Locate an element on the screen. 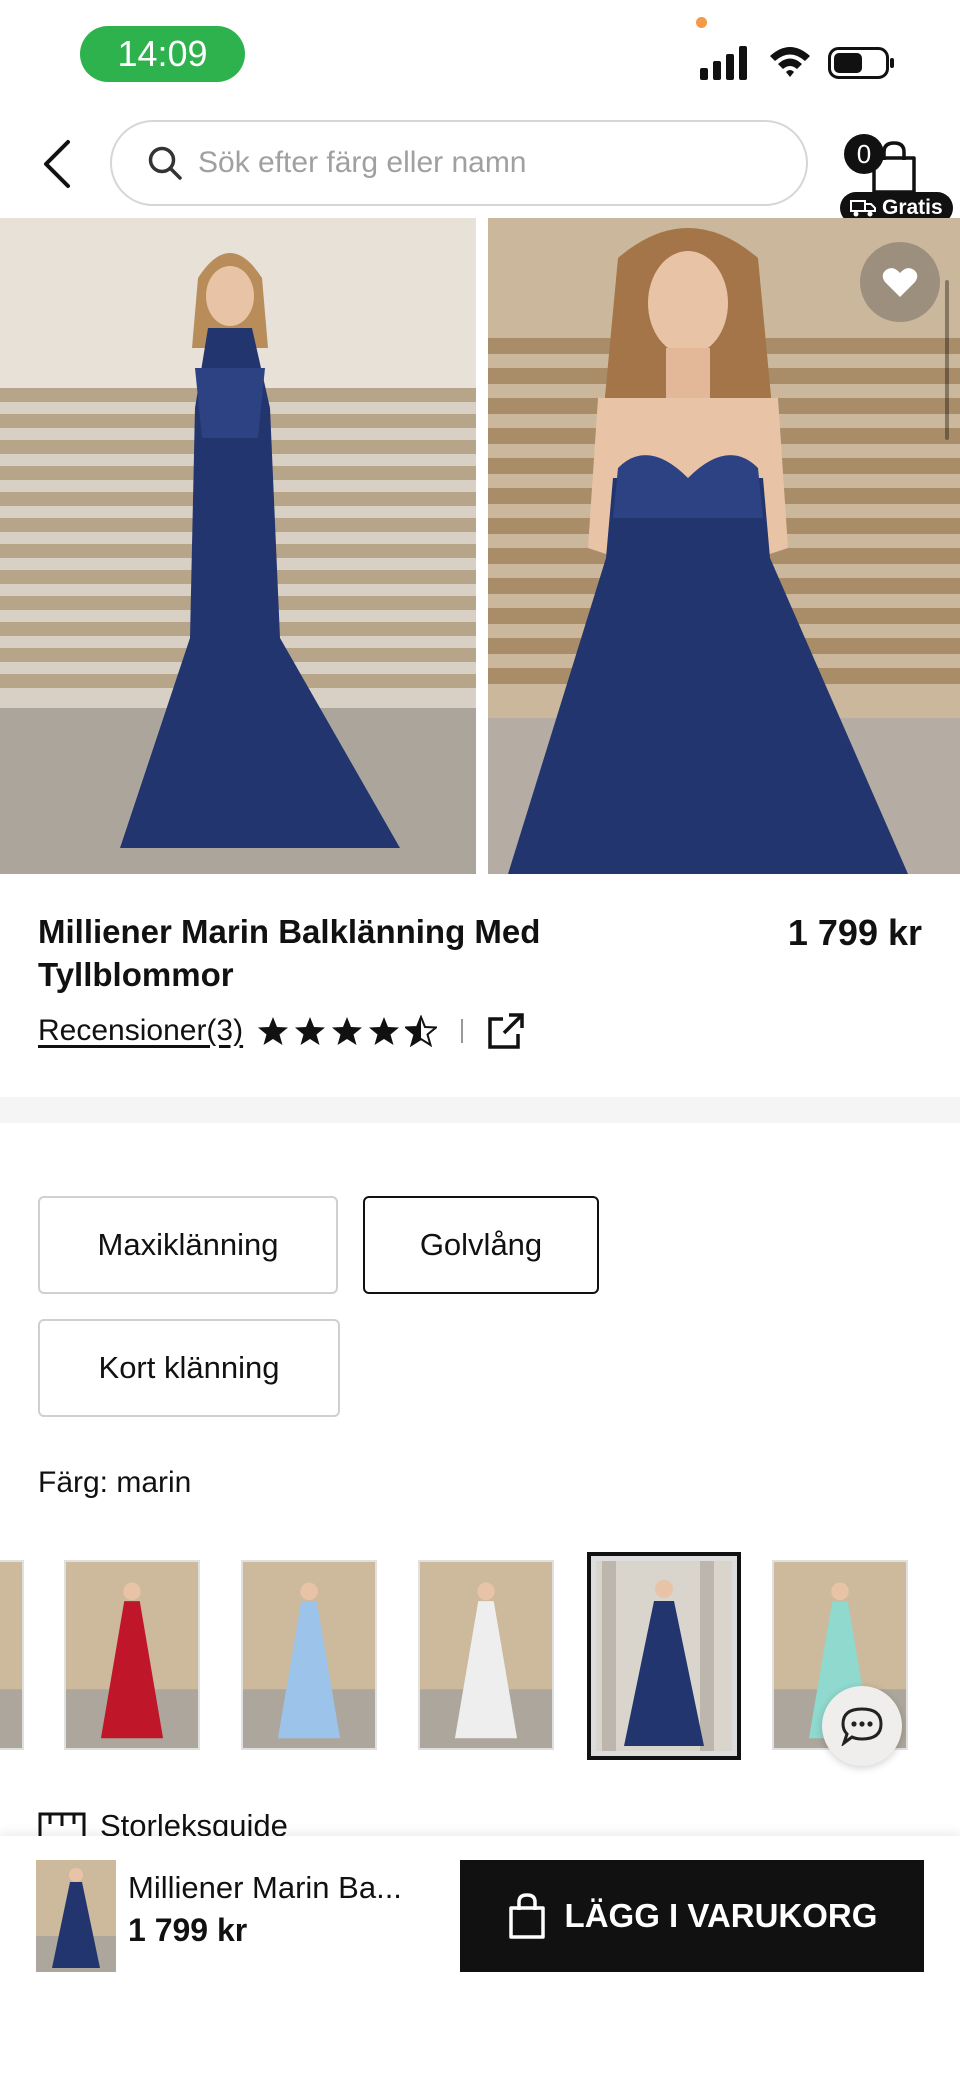  product-price: 1 799 kr is located at coordinates (854, 932).